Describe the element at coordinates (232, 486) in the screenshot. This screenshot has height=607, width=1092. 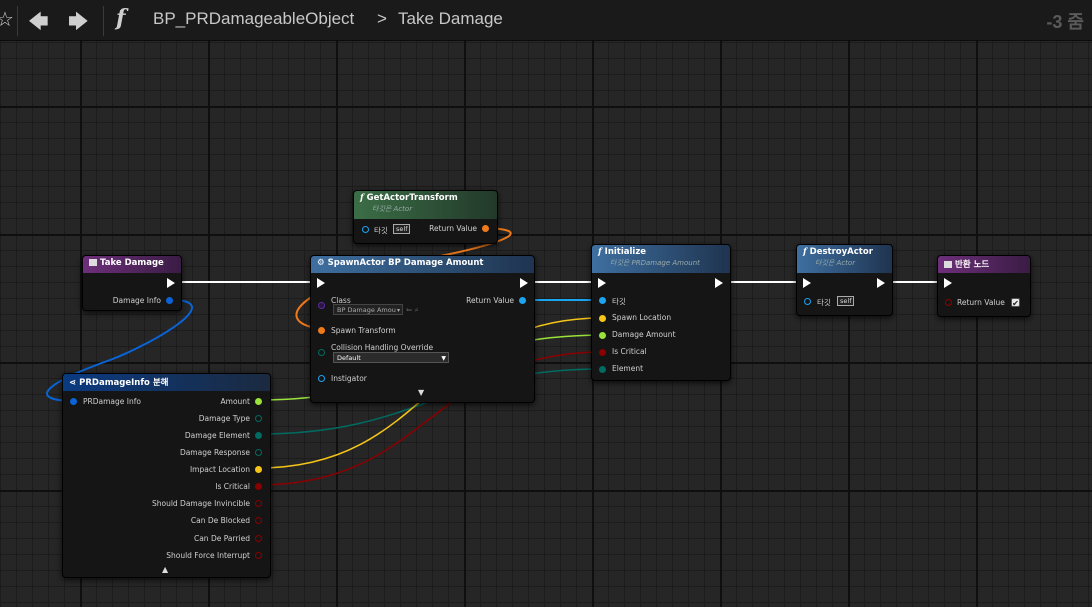
I see `pin-label: Is Critical` at that location.